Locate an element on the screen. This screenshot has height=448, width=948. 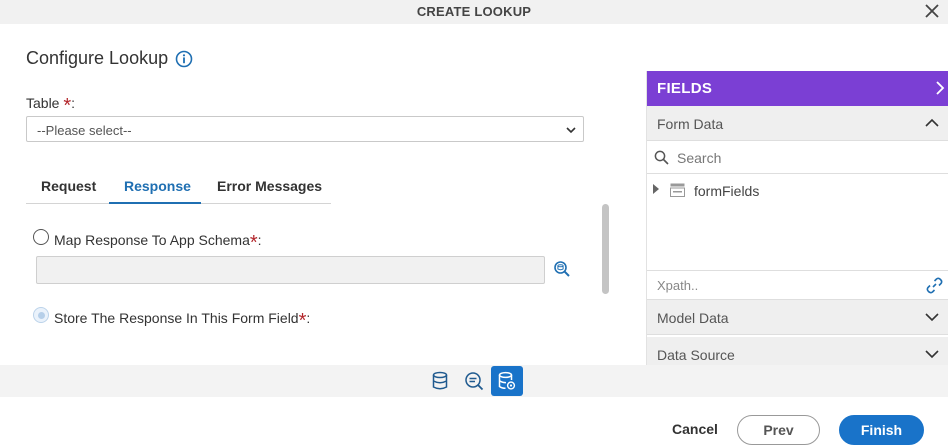
form-data-accordion: Form Data is located at coordinates (797, 123).